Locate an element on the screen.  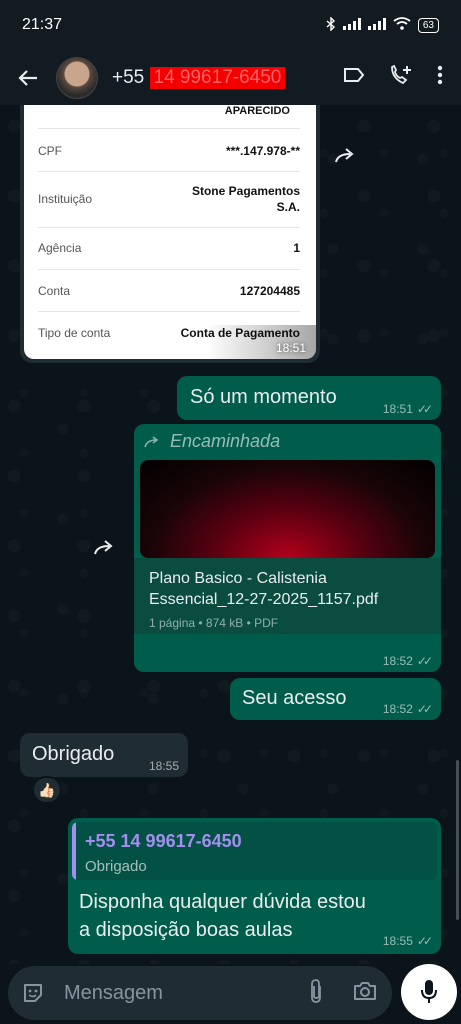
composer: Mensagem is located at coordinates (230, 994).